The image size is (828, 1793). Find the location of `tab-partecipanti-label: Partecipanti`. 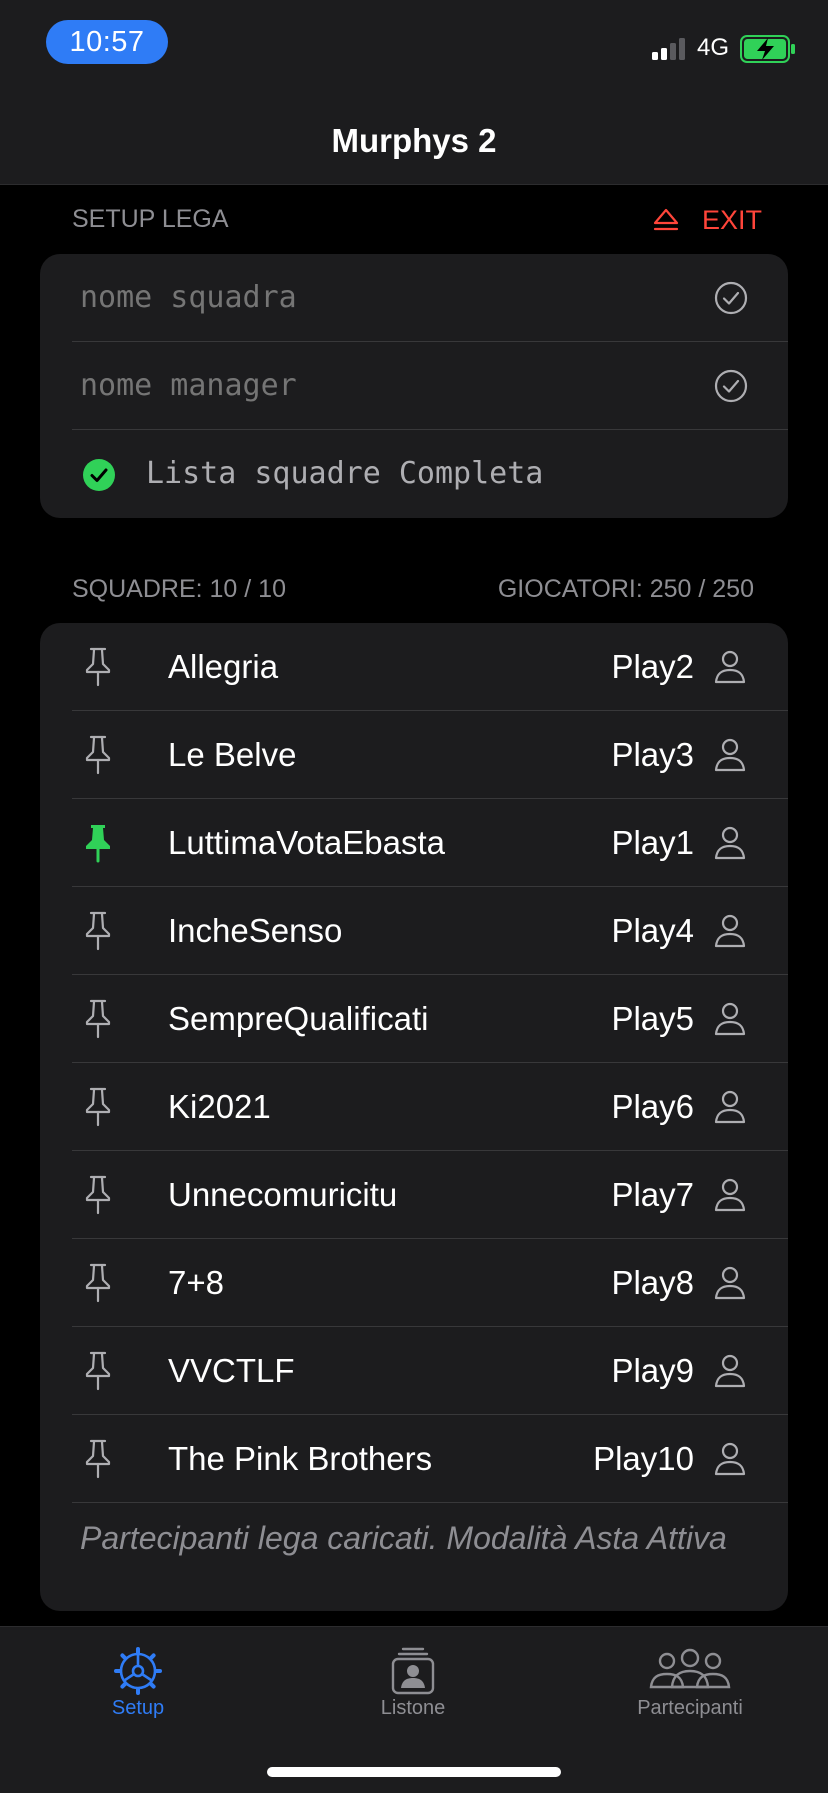

tab-partecipanti-label: Partecipanti is located at coordinates (690, 1708).